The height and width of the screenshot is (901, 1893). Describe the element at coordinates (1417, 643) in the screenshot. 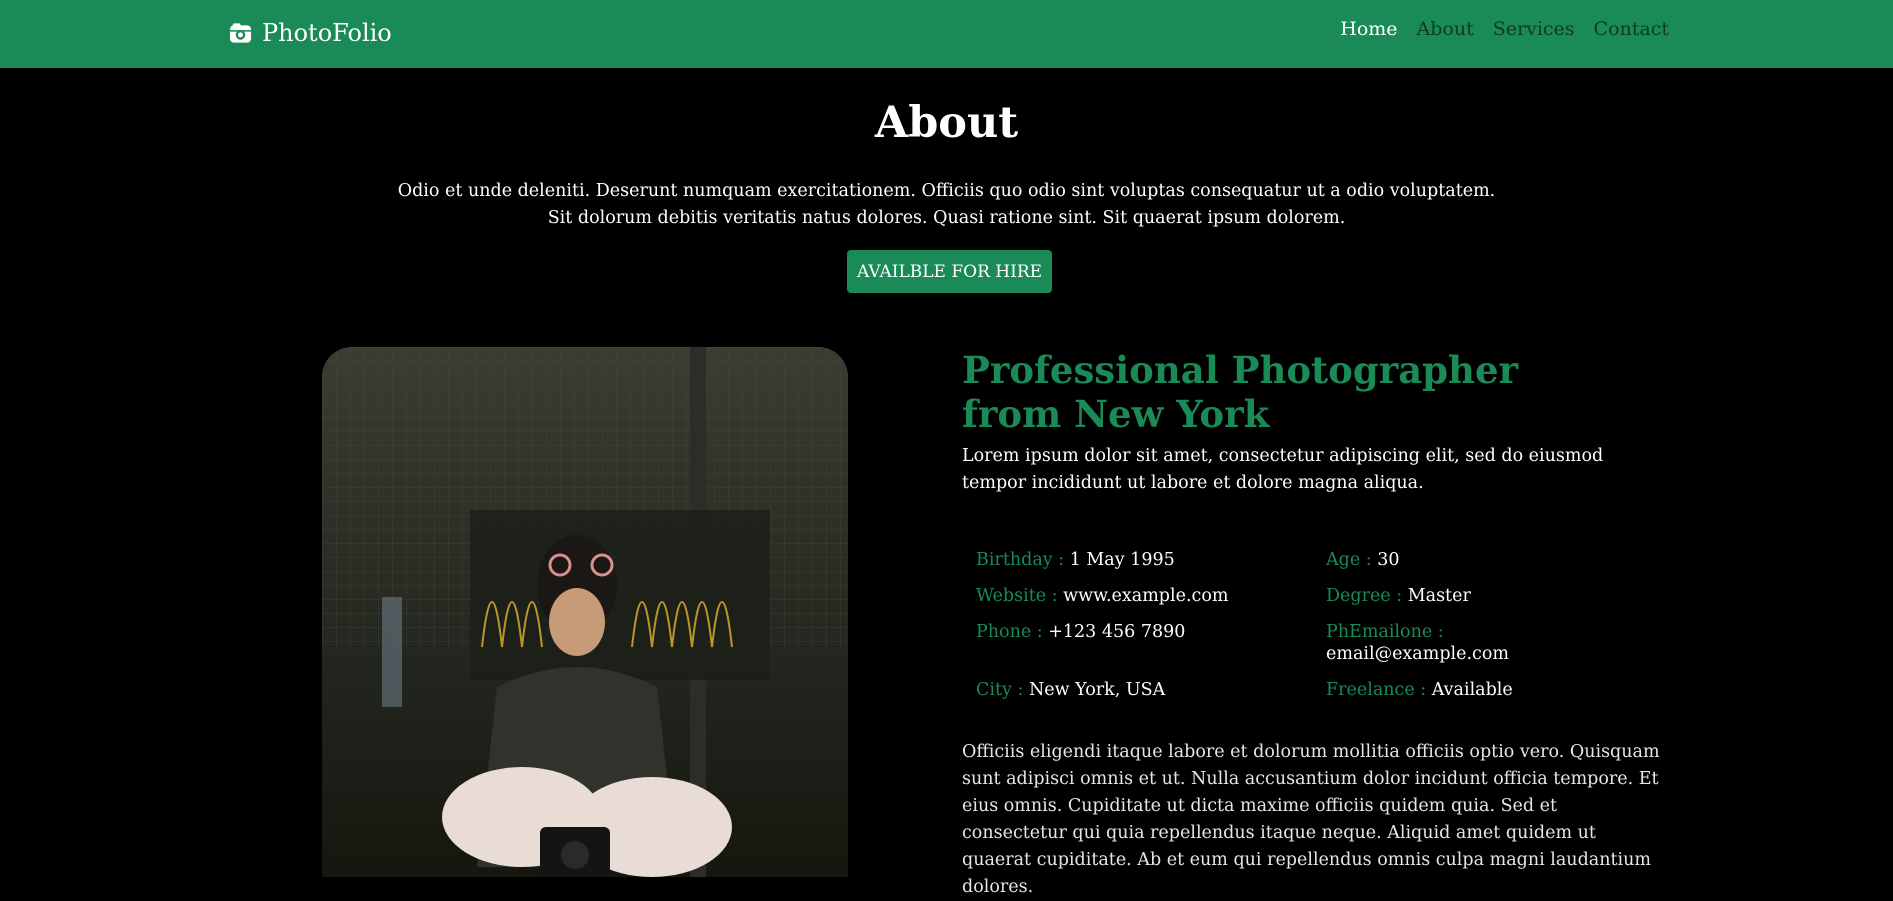

I see `detail-email: PhEmailone : email@example.com` at that location.